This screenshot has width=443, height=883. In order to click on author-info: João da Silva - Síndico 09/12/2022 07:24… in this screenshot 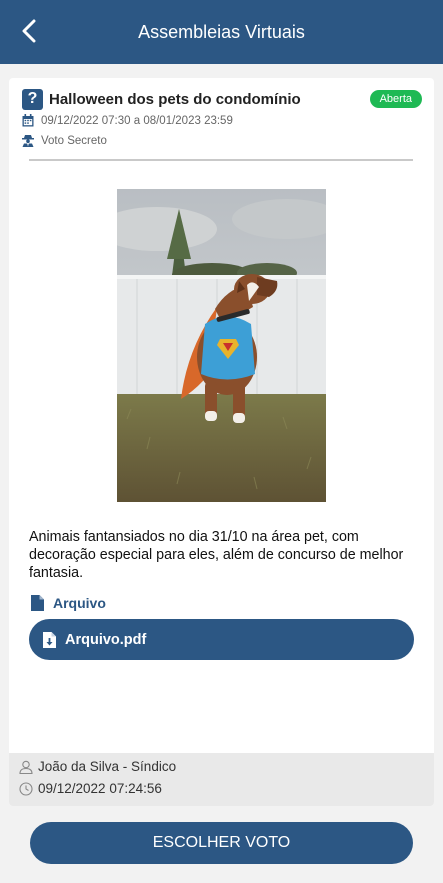, I will do `click(221, 779)`.